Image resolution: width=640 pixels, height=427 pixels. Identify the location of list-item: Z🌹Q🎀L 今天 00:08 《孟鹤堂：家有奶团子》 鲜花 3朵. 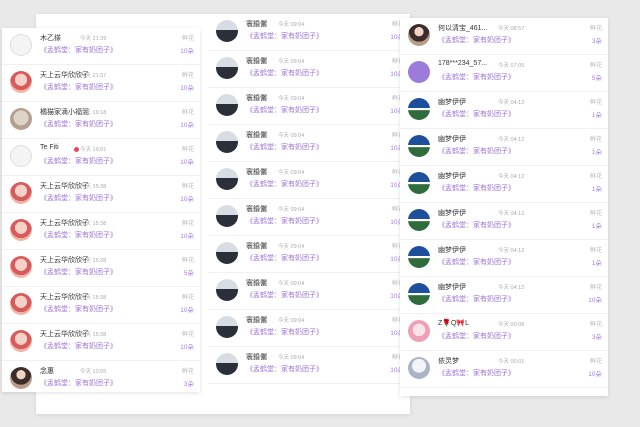
(504, 332).